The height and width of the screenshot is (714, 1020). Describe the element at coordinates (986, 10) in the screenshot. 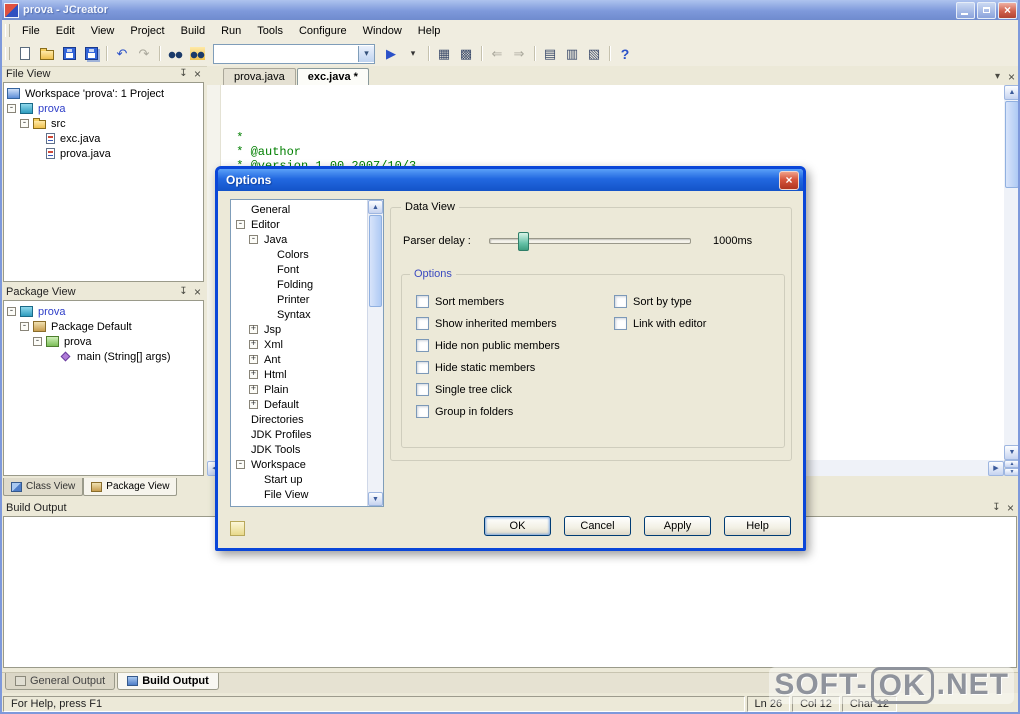

I see `maximize-button` at that location.